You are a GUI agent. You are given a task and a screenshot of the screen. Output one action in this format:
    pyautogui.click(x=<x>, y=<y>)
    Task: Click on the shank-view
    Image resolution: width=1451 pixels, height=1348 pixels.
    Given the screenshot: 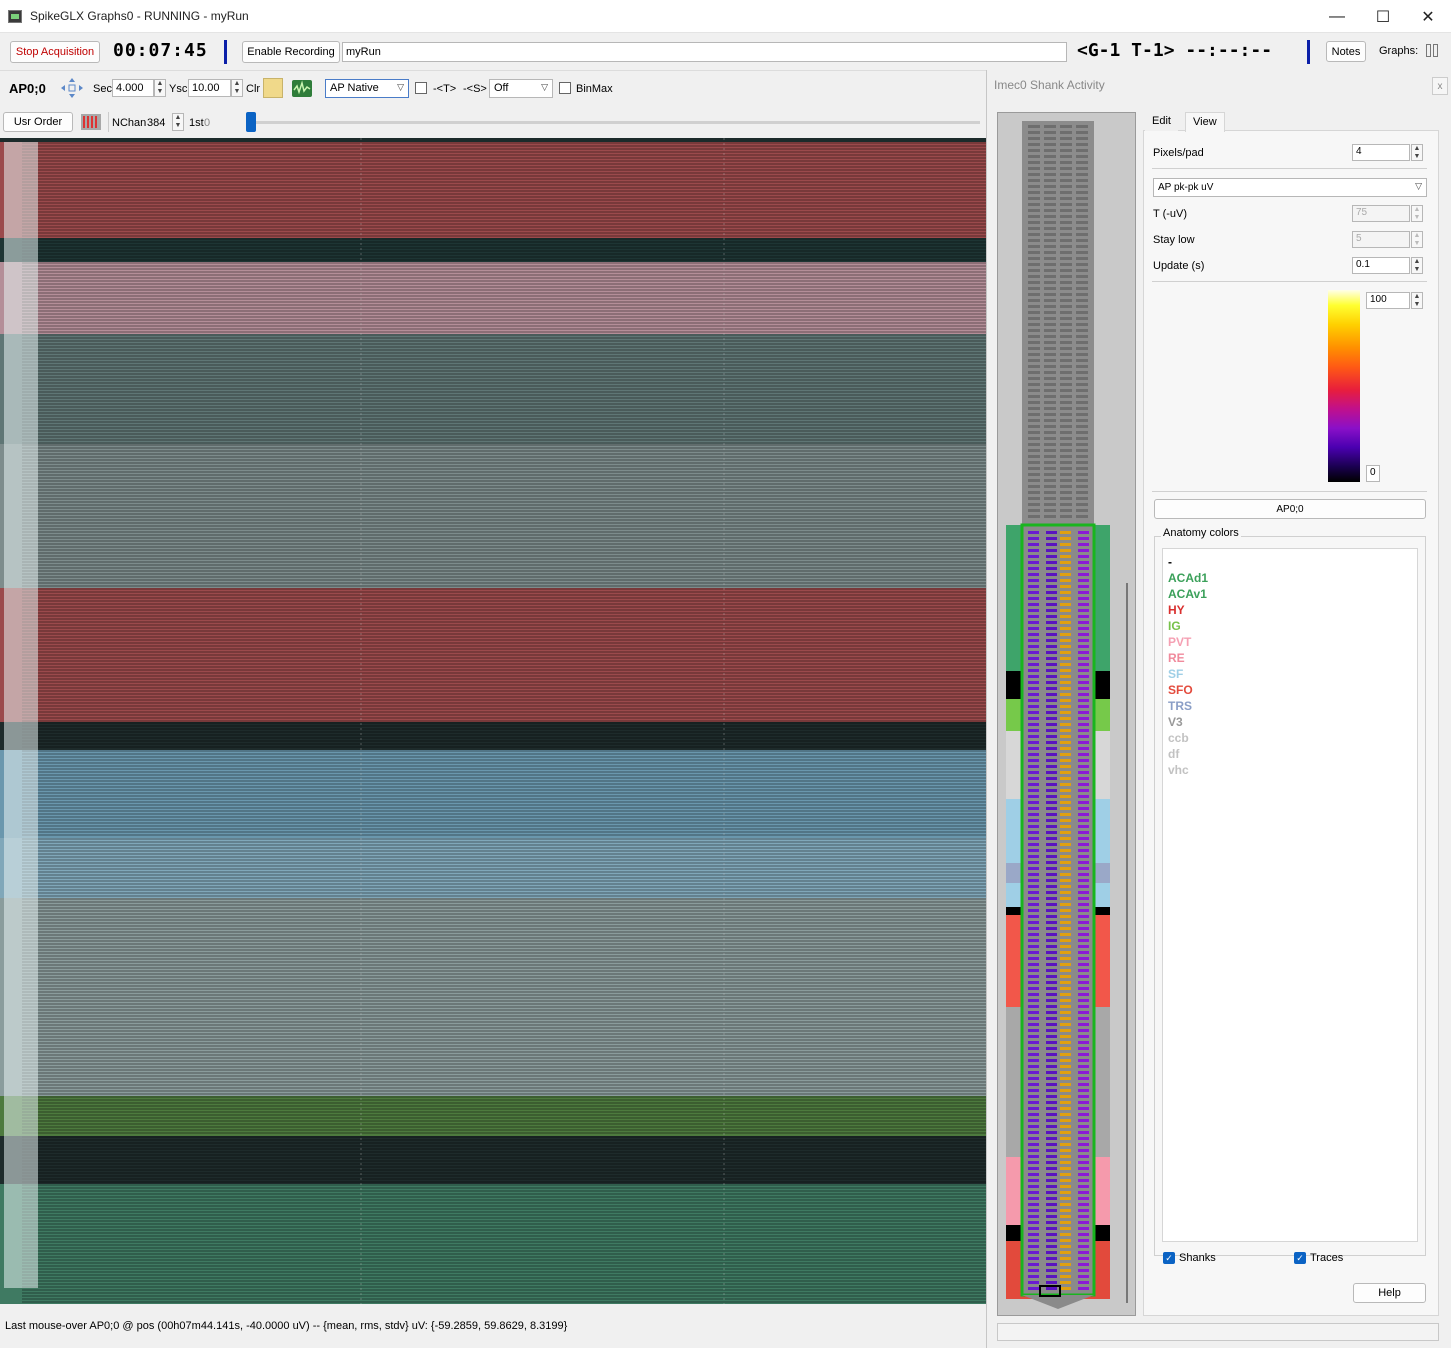 What is the action you would take?
    pyautogui.click(x=1066, y=714)
    